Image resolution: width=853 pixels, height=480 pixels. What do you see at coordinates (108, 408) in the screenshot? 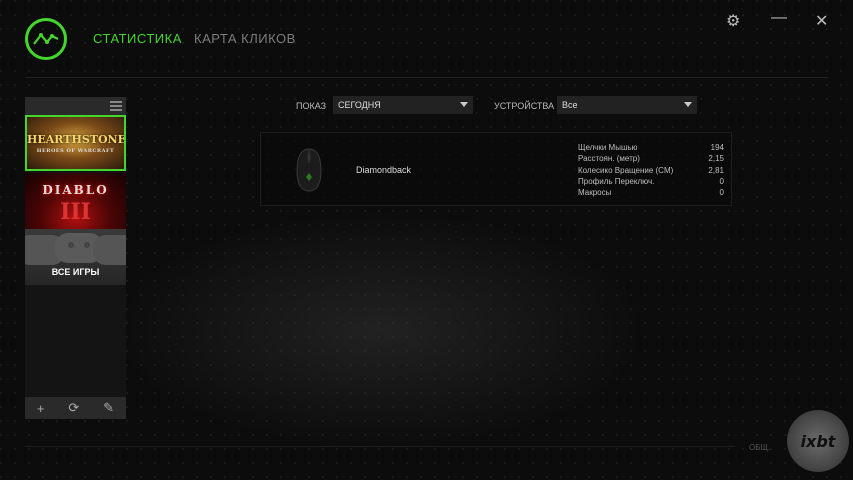
I see `edit-button: ✎` at bounding box center [108, 408].